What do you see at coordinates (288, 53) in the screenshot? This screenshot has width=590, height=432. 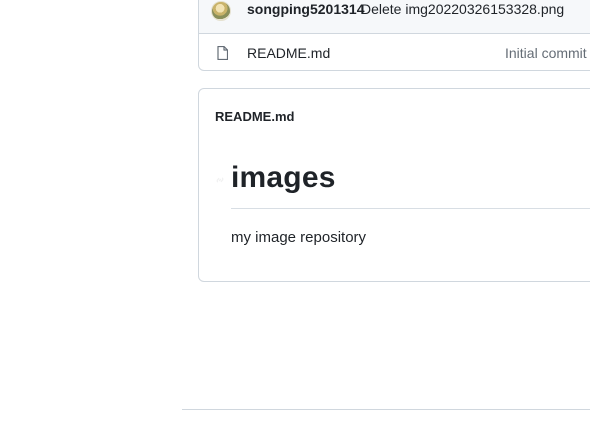 I see `file-name-link: README.md` at bounding box center [288, 53].